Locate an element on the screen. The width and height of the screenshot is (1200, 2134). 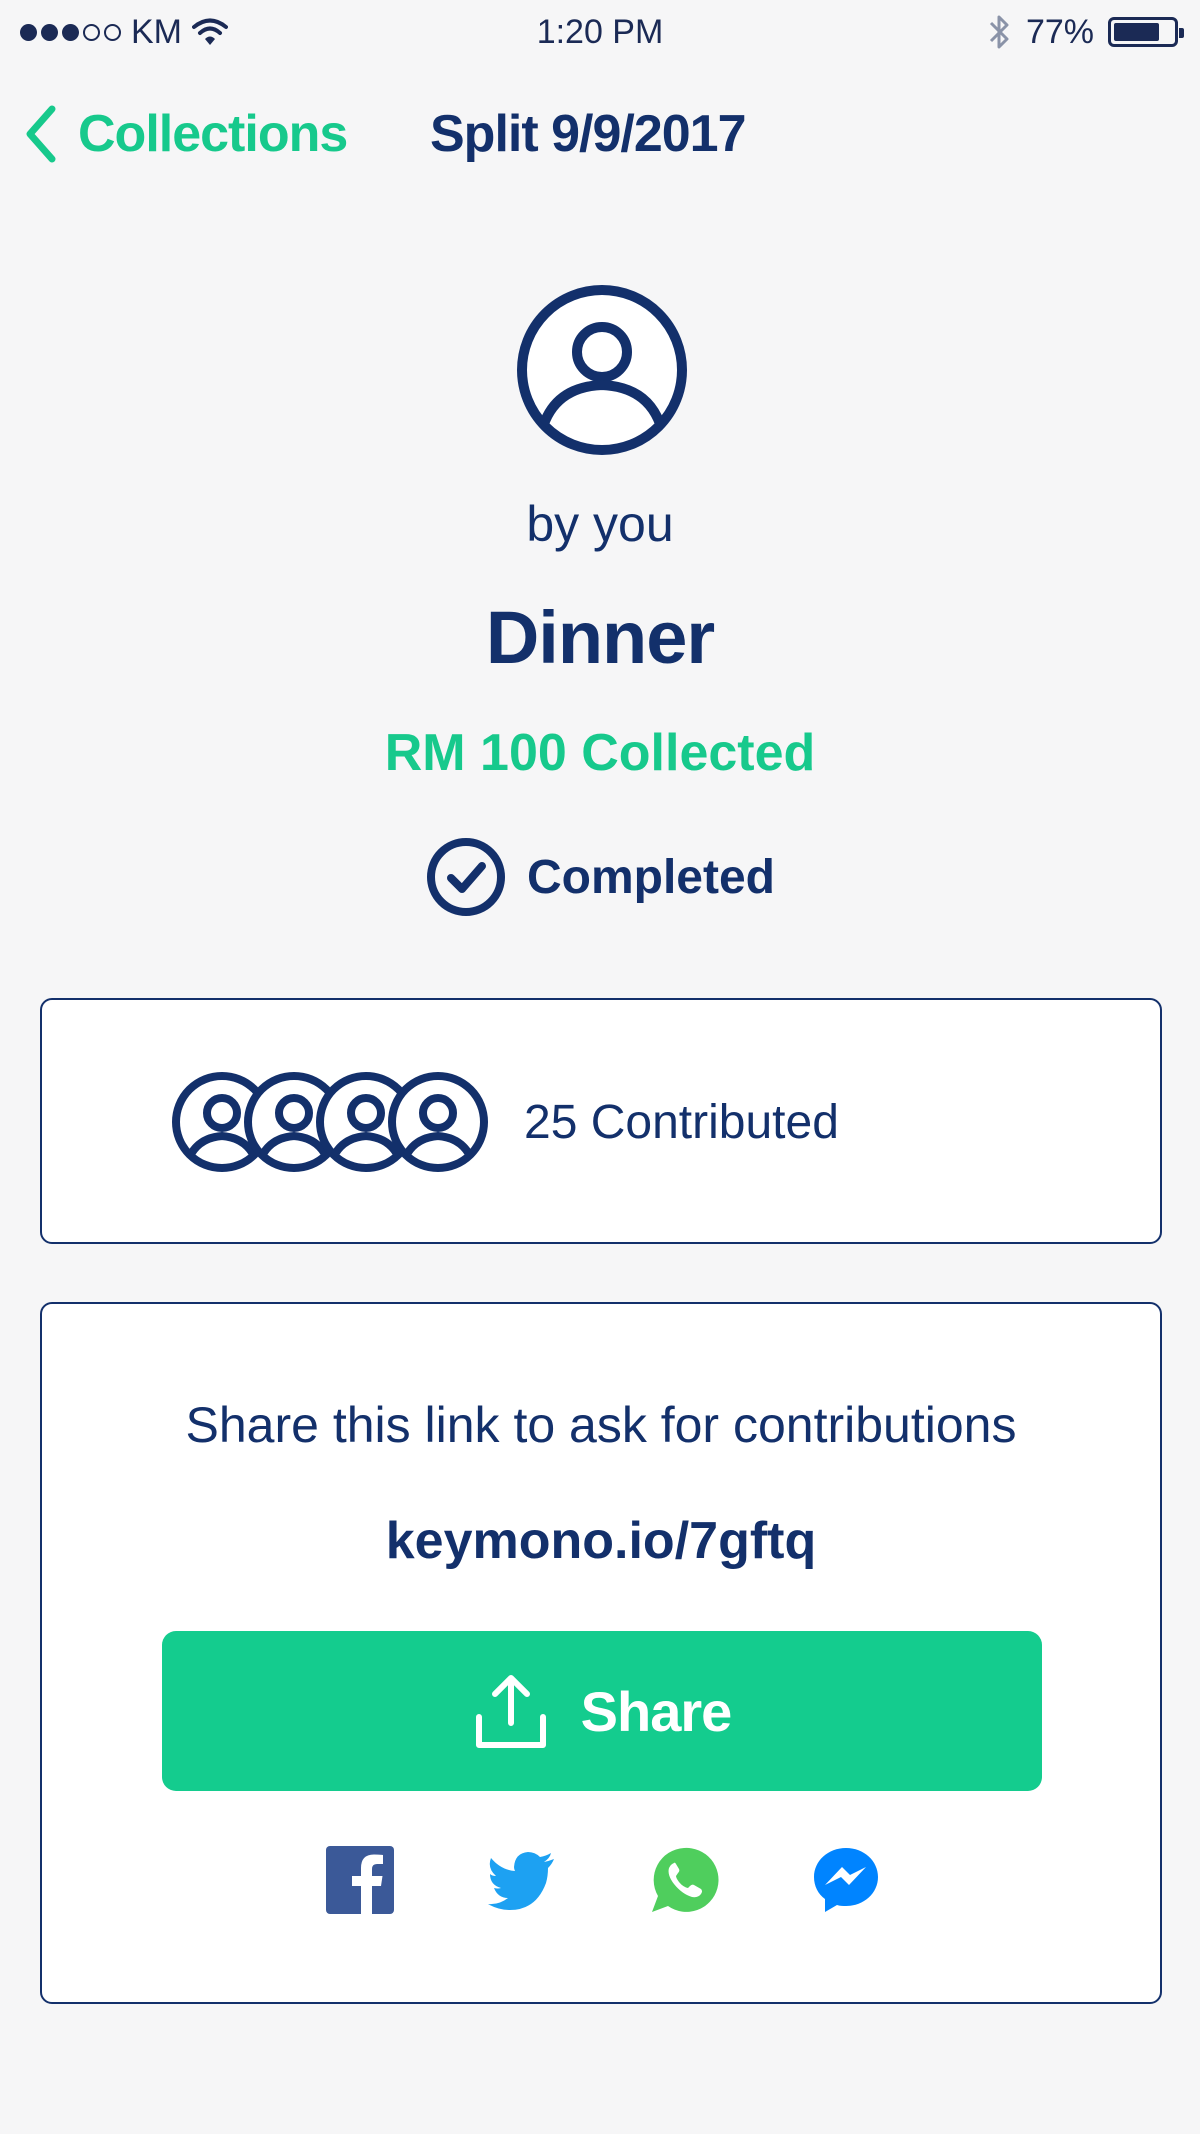
contributors-avatars-icon is located at coordinates (330, 1122).